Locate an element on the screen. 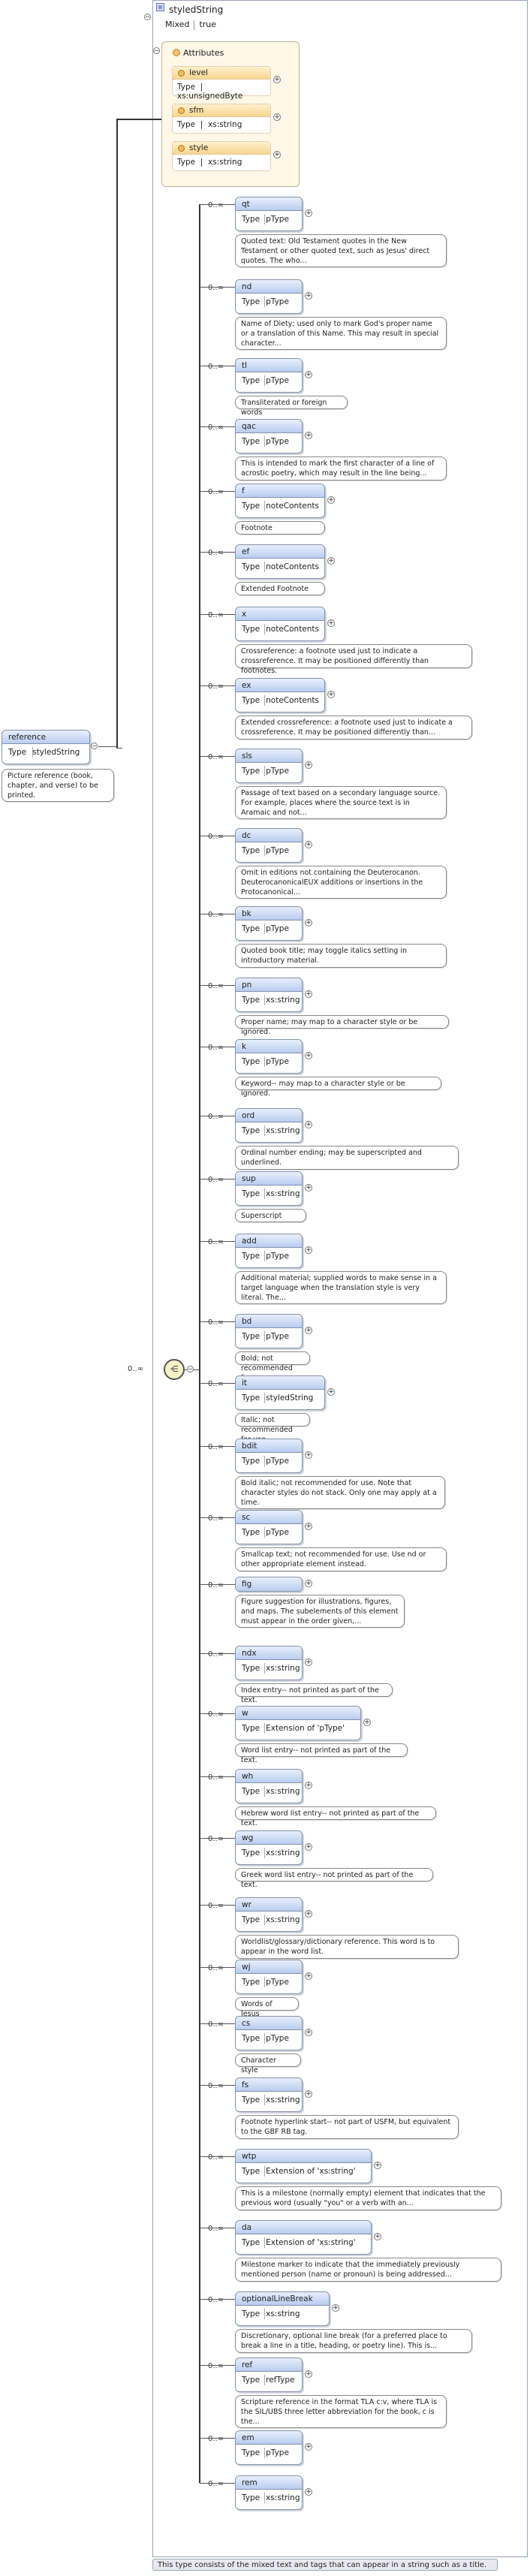 This screenshot has height=2576, width=530. collapse-attributes-icon: − is located at coordinates (156, 51).